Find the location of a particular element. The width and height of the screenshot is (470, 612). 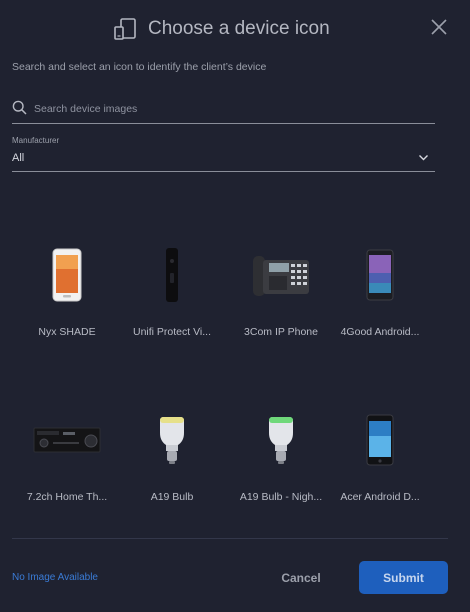

bulb-yellow-icon is located at coordinates (172, 440).